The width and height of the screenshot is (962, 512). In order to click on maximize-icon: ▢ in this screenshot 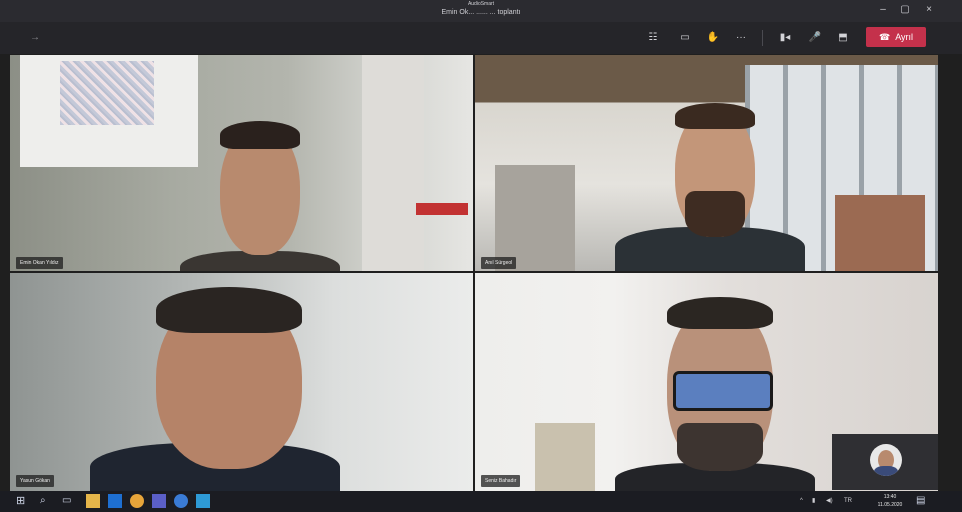, I will do `click(905, 10)`.